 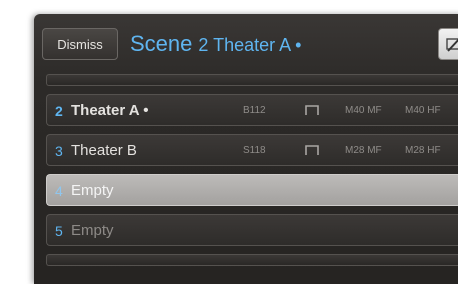 What do you see at coordinates (363, 150) in the screenshot?
I see `row-value-mf: M28 MF` at bounding box center [363, 150].